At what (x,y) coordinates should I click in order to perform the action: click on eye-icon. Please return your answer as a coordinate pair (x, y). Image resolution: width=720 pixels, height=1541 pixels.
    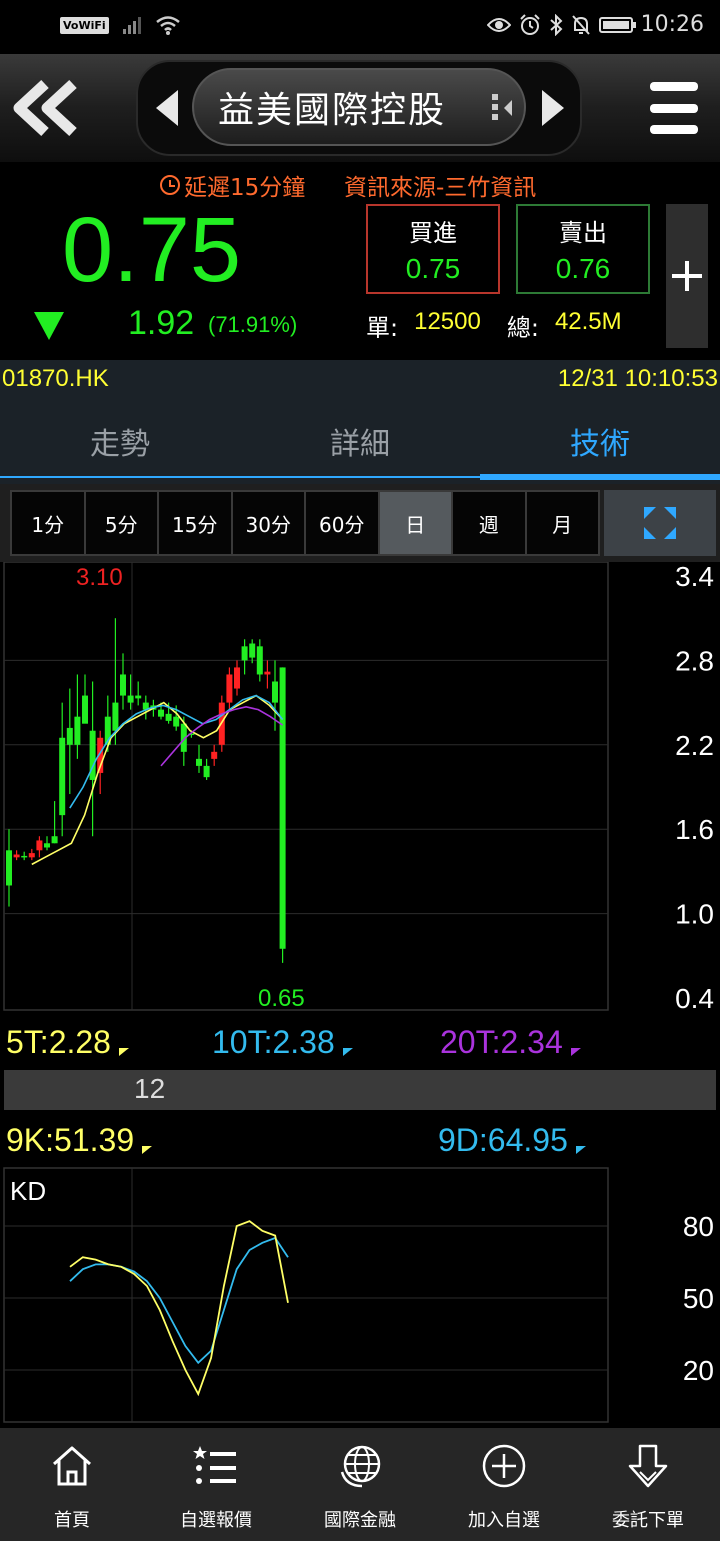
    Looking at the image, I should click on (498, 24).